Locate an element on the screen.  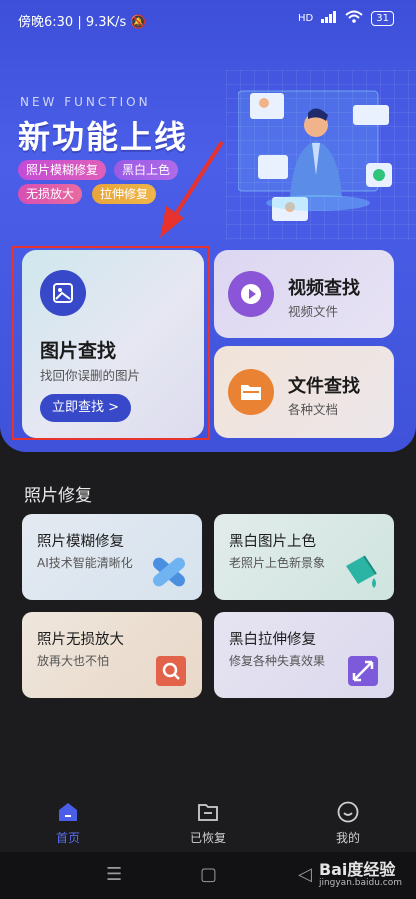
home-key-icon: ▢ is located at coordinates (208, 874).